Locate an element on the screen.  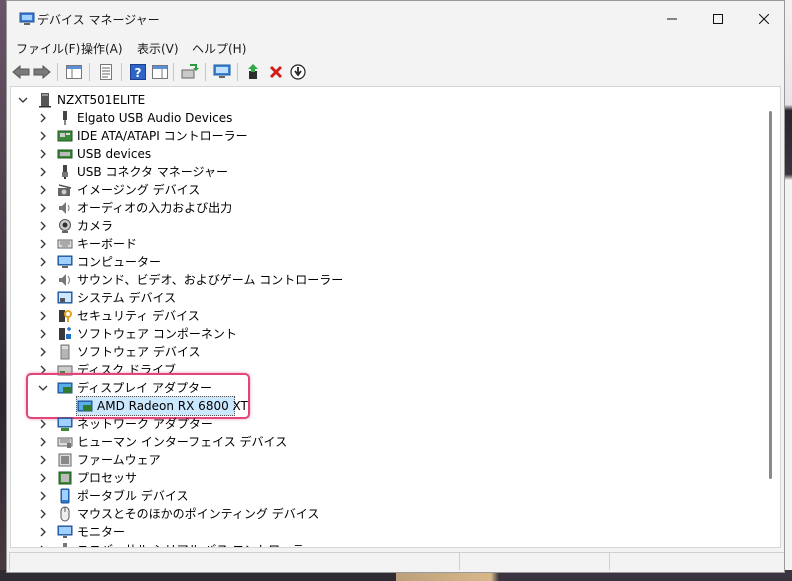
tree-category-item: オーディオの入力および出力 is located at coordinates (381, 208).